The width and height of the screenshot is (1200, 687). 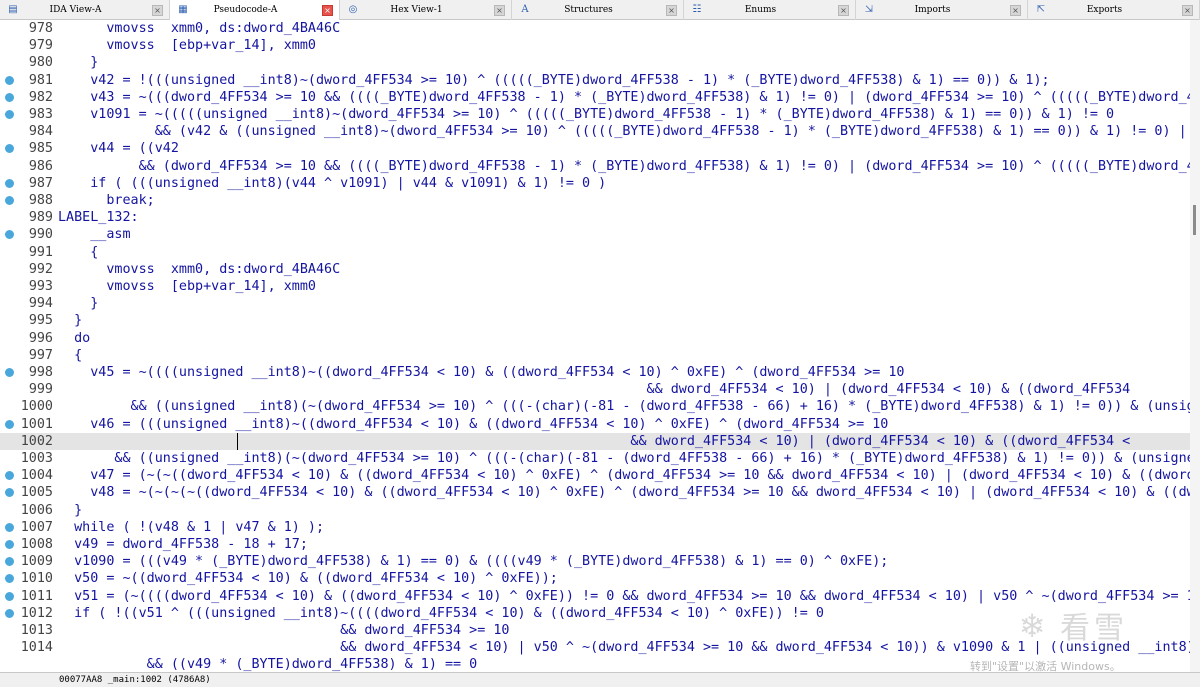 I want to click on line-number: 980, so click(x=40, y=63).